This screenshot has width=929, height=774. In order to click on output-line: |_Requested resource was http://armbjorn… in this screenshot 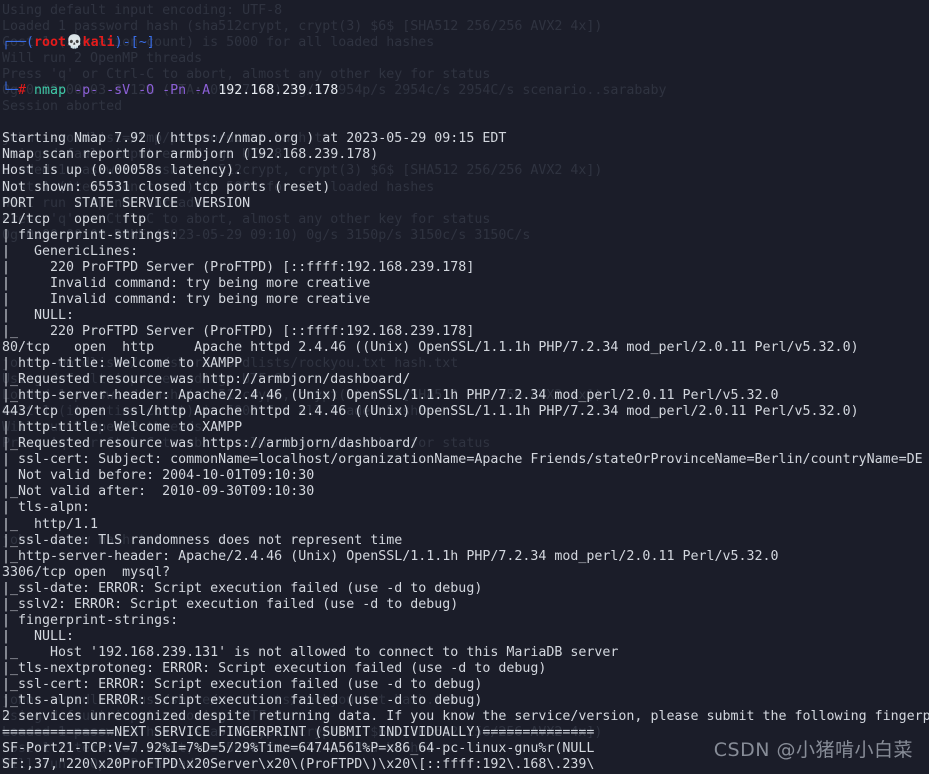, I will do `click(206, 380)`.